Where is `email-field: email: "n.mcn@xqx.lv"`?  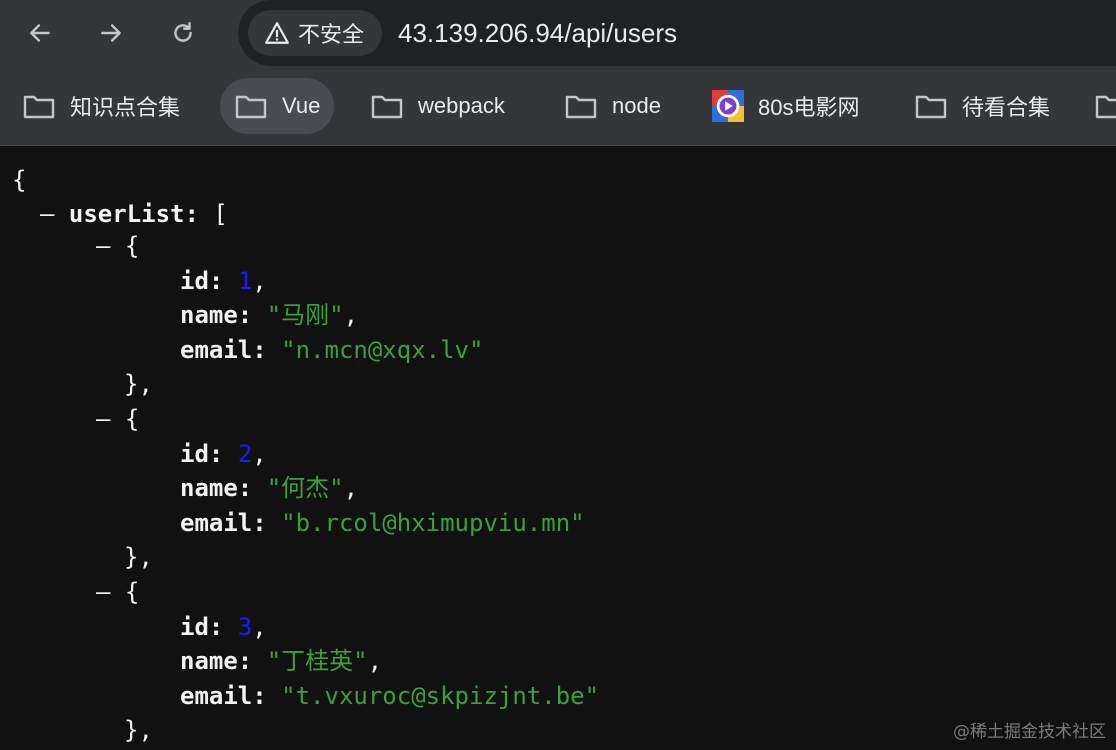 email-field: email: "n.mcn@xqx.lv" is located at coordinates (332, 350).